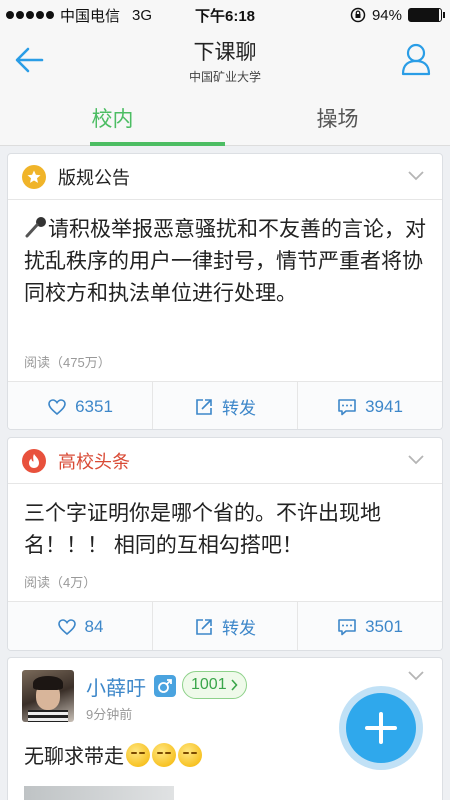 This screenshot has width=450, height=800. I want to click on nav-bar: 下课聊 中国矿业大学, so click(225, 60).